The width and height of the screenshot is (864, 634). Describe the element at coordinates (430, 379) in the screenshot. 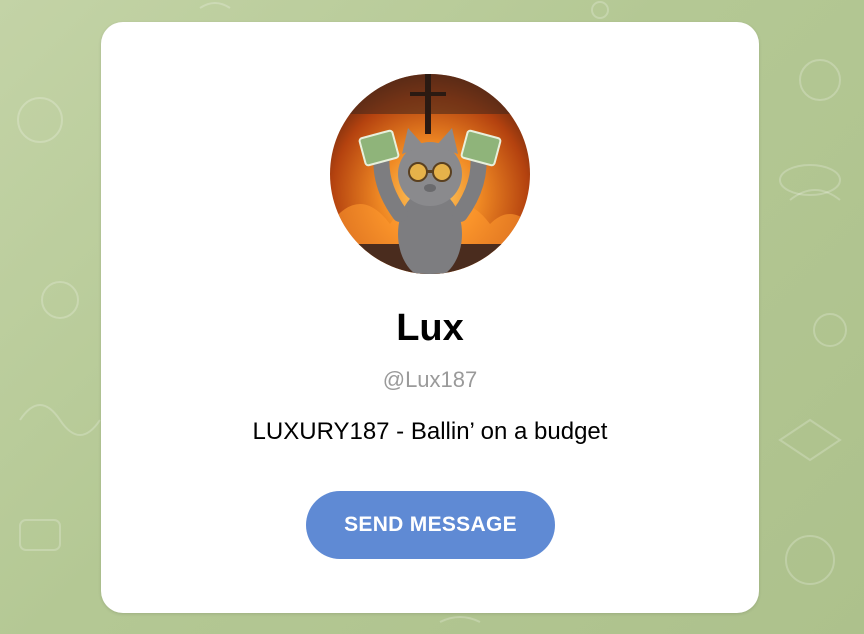

I see `profile-username: @Lux187` at that location.